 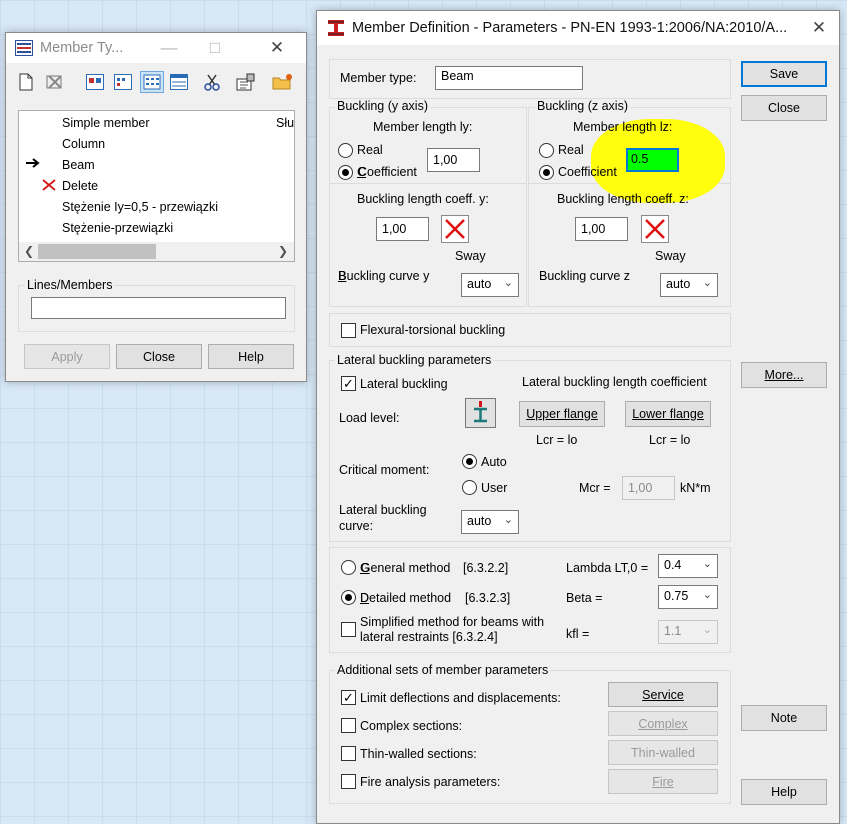 What do you see at coordinates (585, 276) in the screenshot?
I see `curve-z-label: Buckling curve z` at bounding box center [585, 276].